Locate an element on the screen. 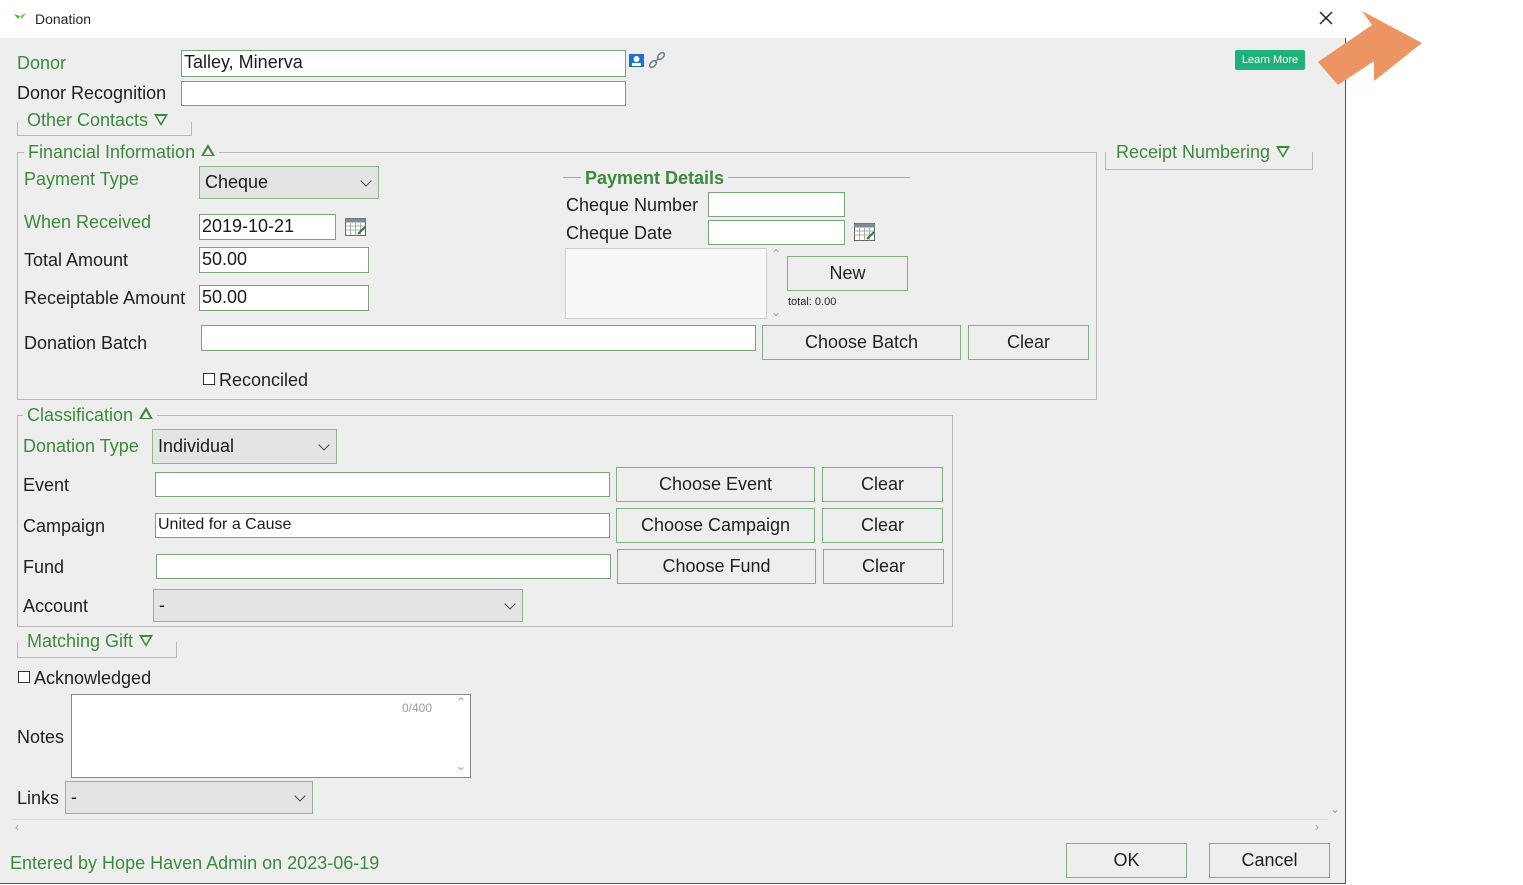 The width and height of the screenshot is (1523, 885). reconciled-checkbox is located at coordinates (209, 379).